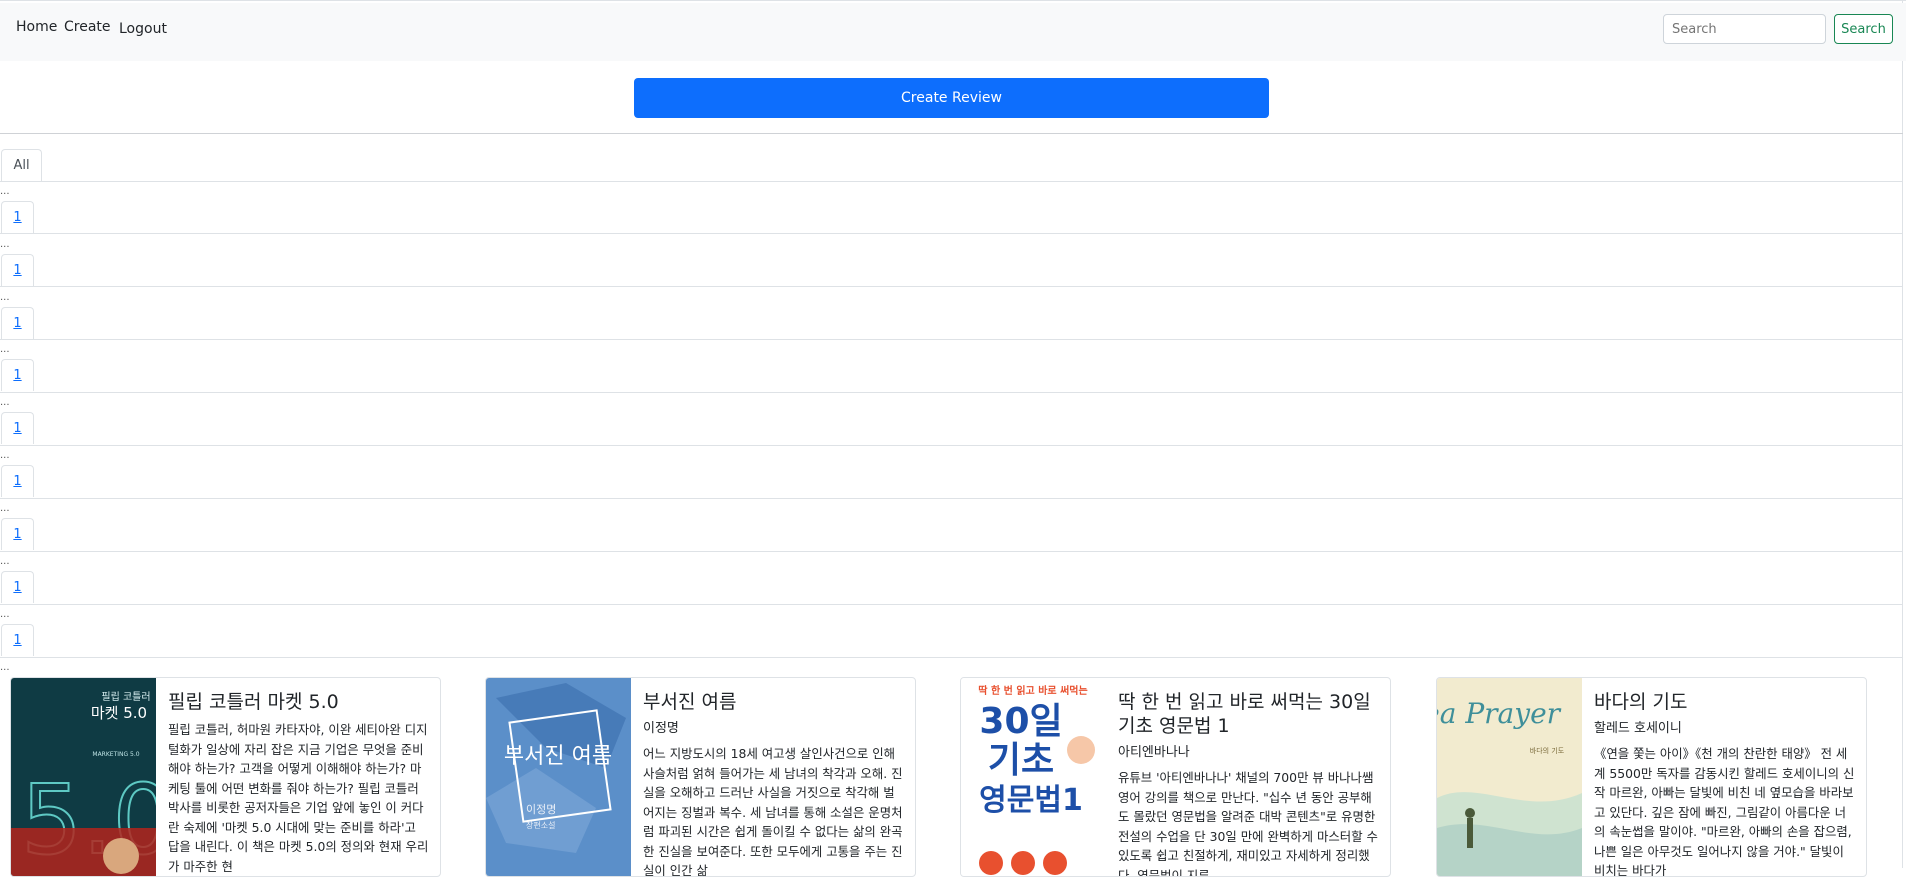 This screenshot has height=877, width=1906. I want to click on search-input, so click(1744, 29).